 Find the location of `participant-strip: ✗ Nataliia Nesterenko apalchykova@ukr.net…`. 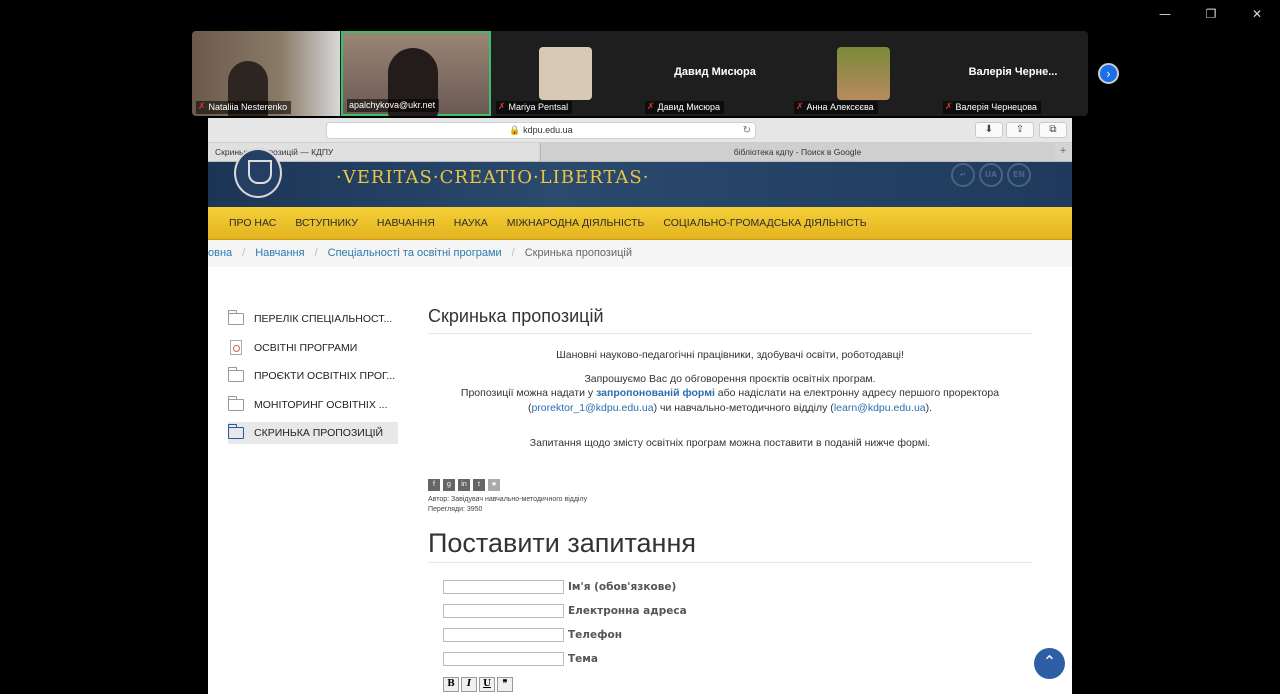

participant-strip: ✗ Nataliia Nesterenko apalchykova@ukr.net… is located at coordinates (640, 73).